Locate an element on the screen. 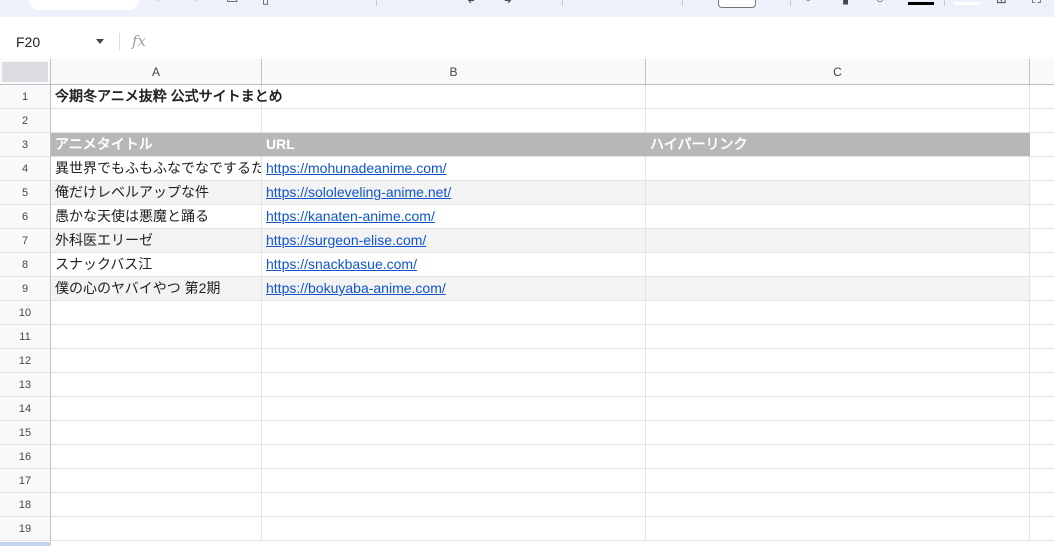 Image resolution: width=1054 pixels, height=546 pixels. fill-color-indicator is located at coordinates (967, 3).